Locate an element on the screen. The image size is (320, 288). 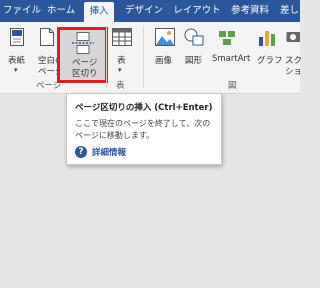
shapes-icon is located at coordinates (194, 37).